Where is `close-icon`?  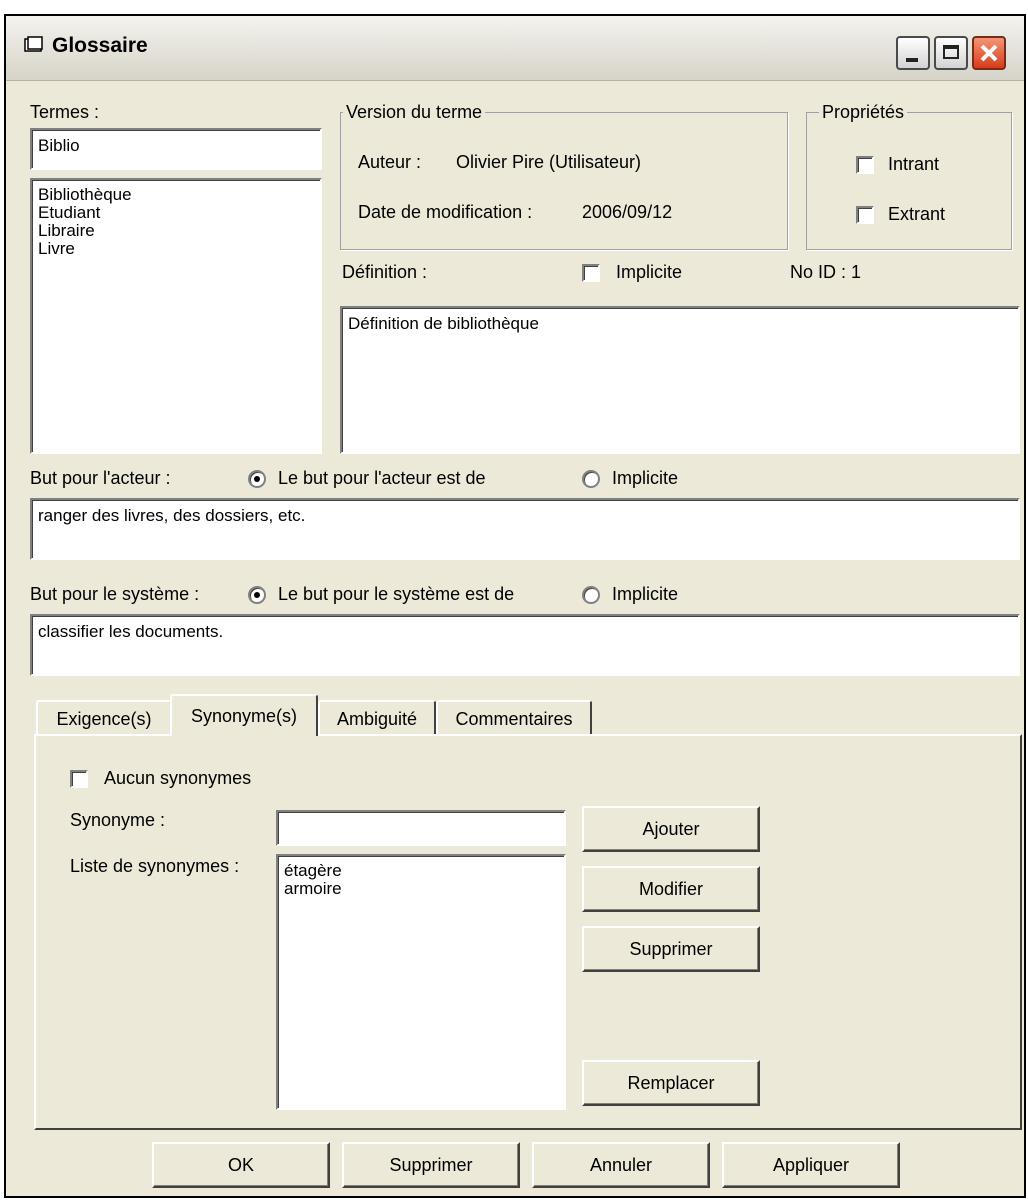 close-icon is located at coordinates (989, 53).